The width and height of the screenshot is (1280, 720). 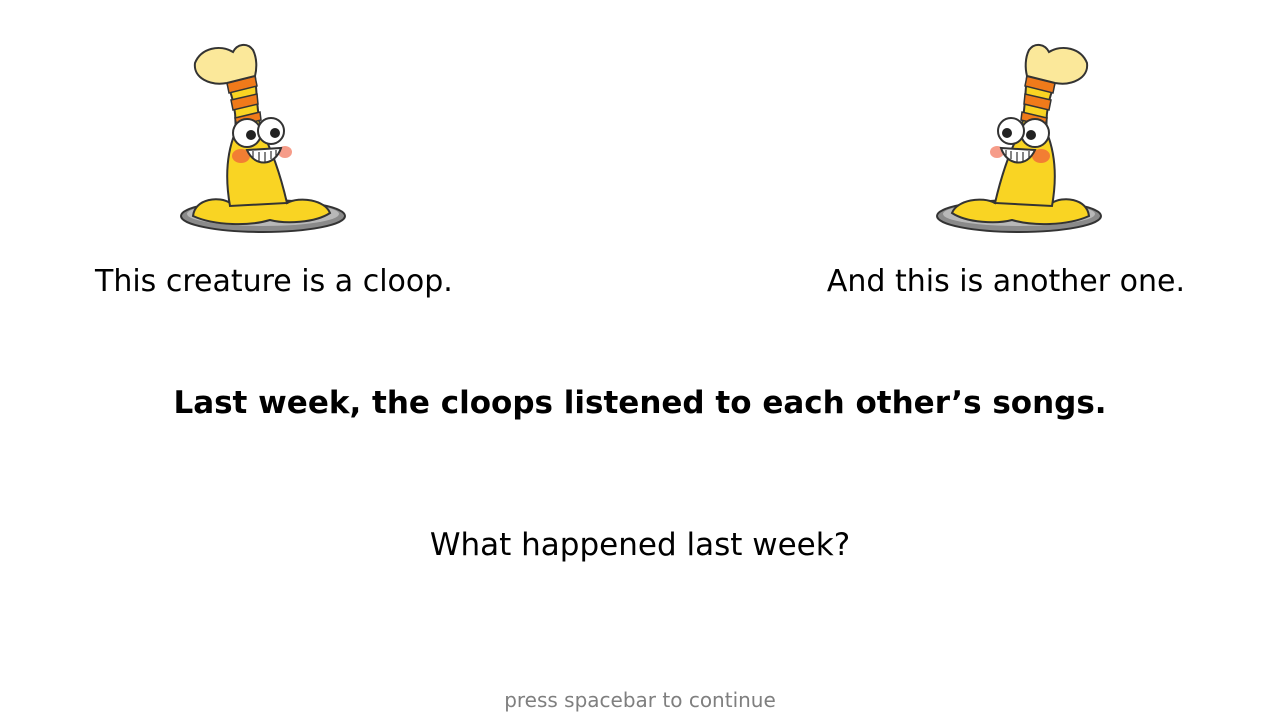 I want to click on question-text: What happened last week?, so click(x=640, y=545).